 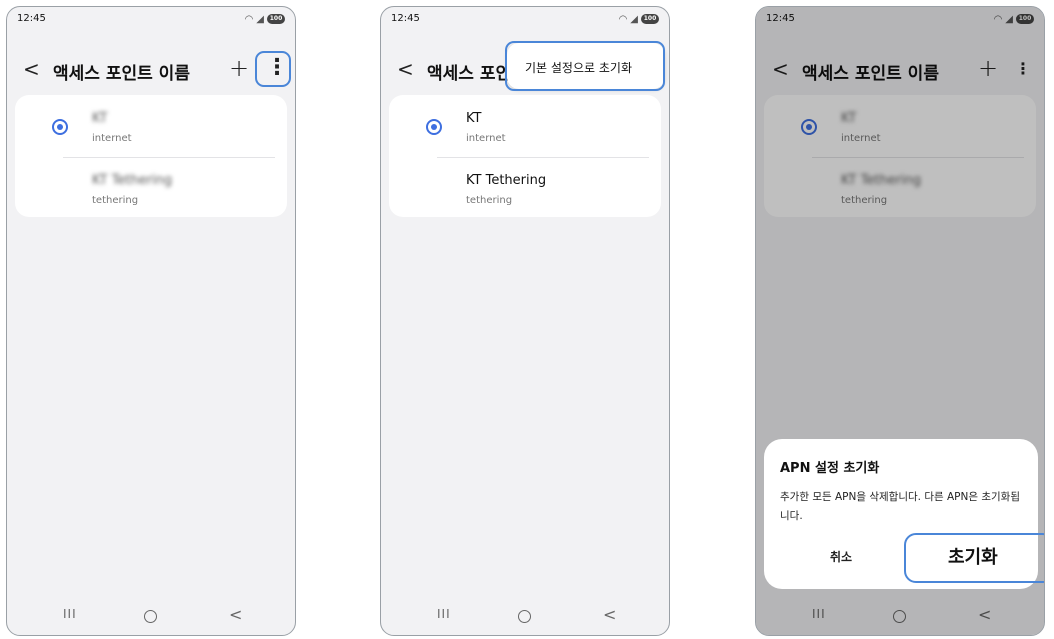 What do you see at coordinates (830, 468) in the screenshot?
I see `dialog-title: APN 설정 초기화` at bounding box center [830, 468].